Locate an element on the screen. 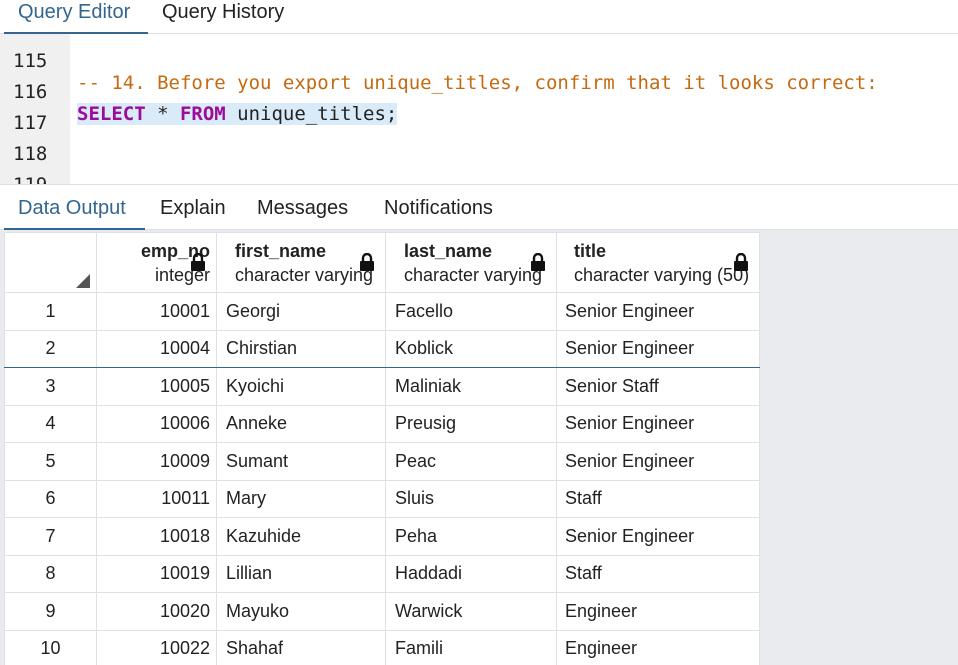 The height and width of the screenshot is (665, 958). cell-first-name: Mayuko is located at coordinates (301, 611).